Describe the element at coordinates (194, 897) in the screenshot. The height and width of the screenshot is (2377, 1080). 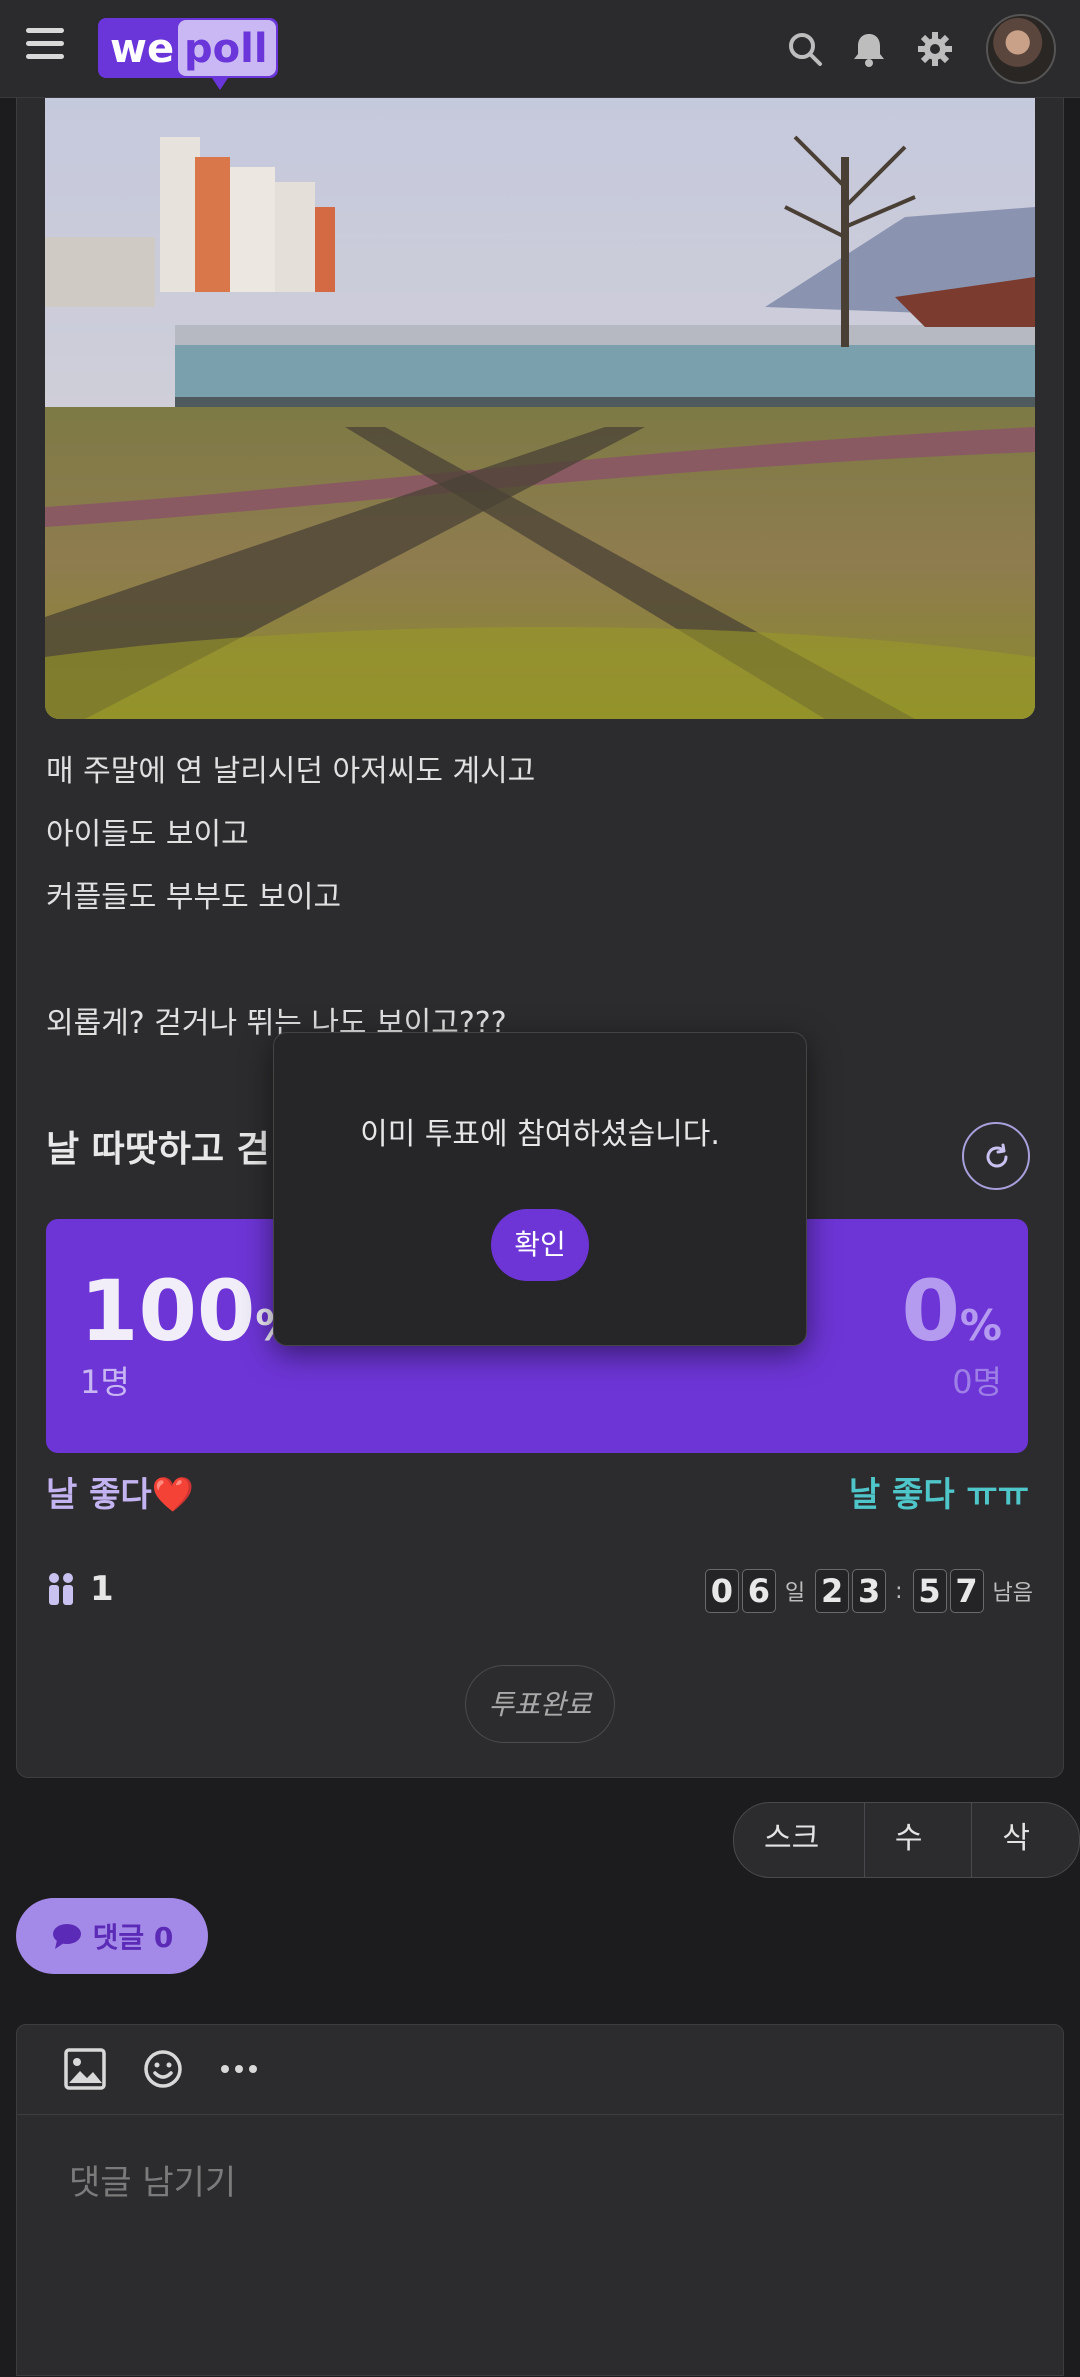
I see `post-line: 커플들도 부부도 보이고` at that location.